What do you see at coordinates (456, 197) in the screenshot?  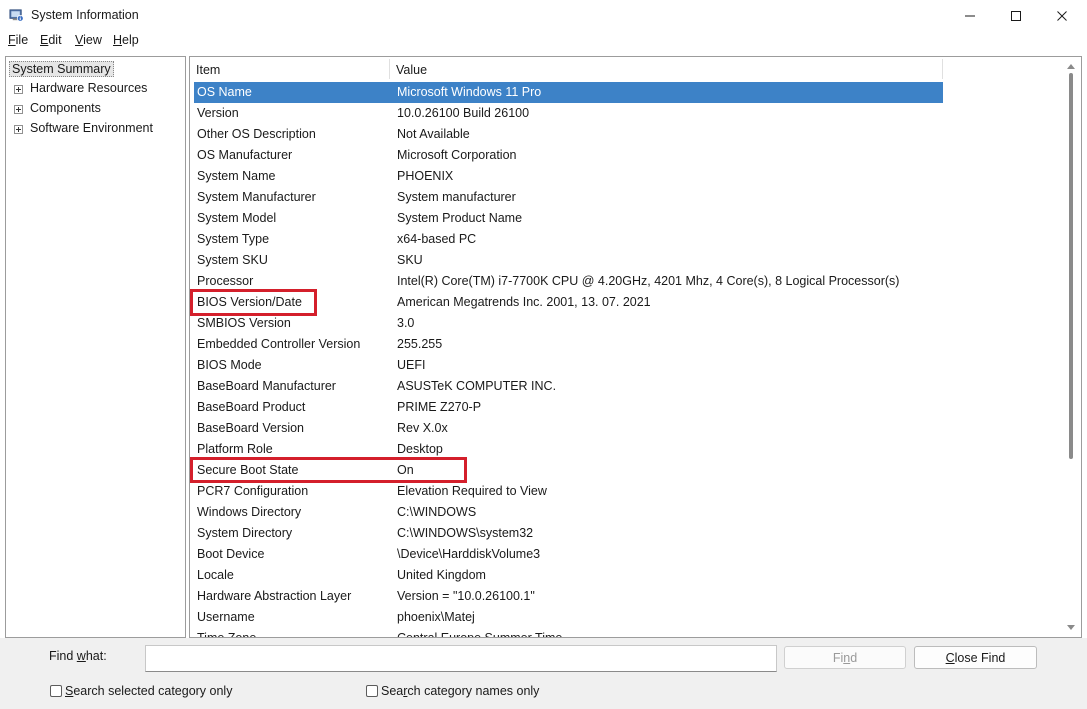 I see `row-value-cell: System manufacturer` at bounding box center [456, 197].